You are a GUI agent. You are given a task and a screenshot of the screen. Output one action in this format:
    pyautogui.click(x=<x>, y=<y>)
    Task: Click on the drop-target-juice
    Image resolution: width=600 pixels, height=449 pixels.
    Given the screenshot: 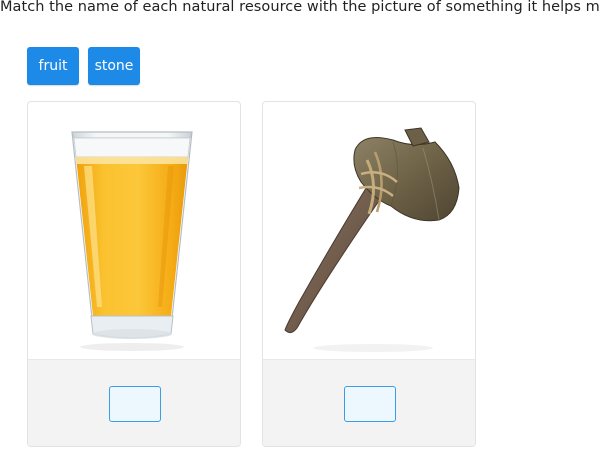 What is the action you would take?
    pyautogui.click(x=135, y=404)
    